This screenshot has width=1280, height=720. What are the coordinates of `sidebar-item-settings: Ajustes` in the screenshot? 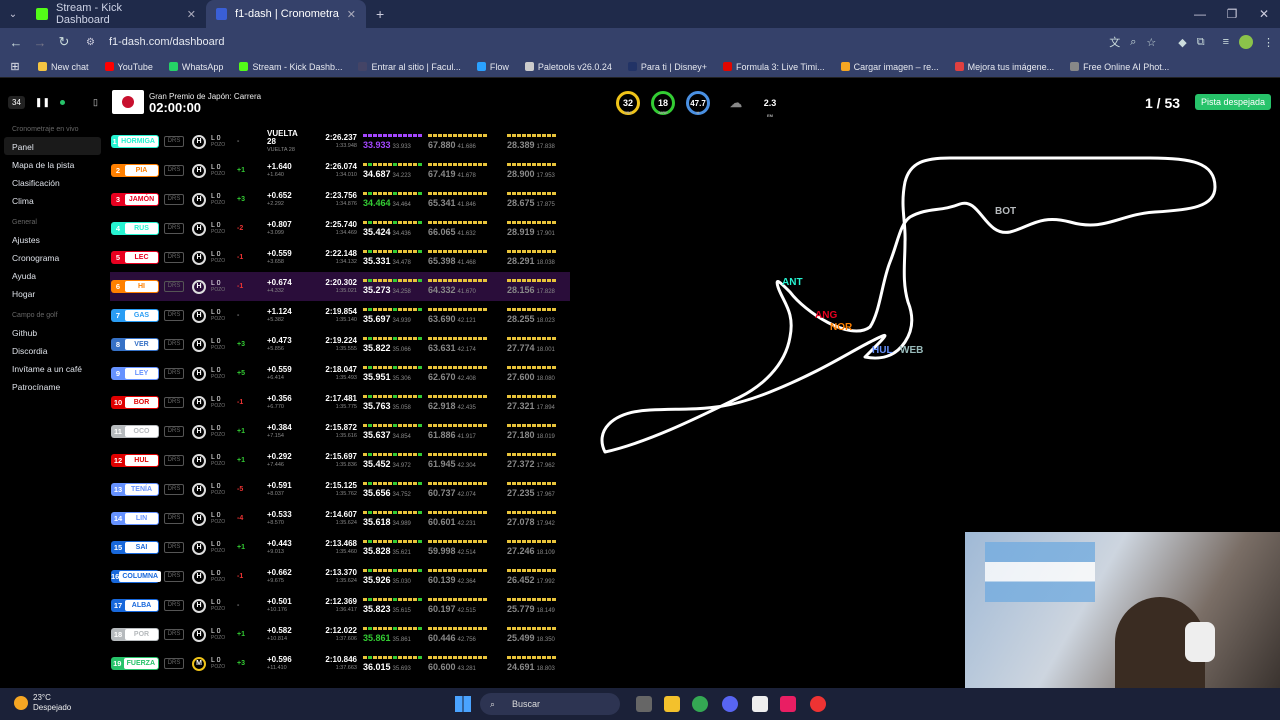 It's located at (52, 239).